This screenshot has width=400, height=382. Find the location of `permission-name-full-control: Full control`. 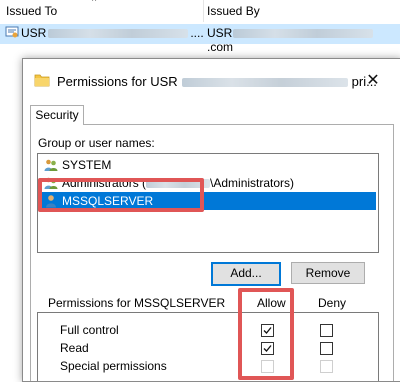

permission-name-full-control: Full control is located at coordinates (89, 330).